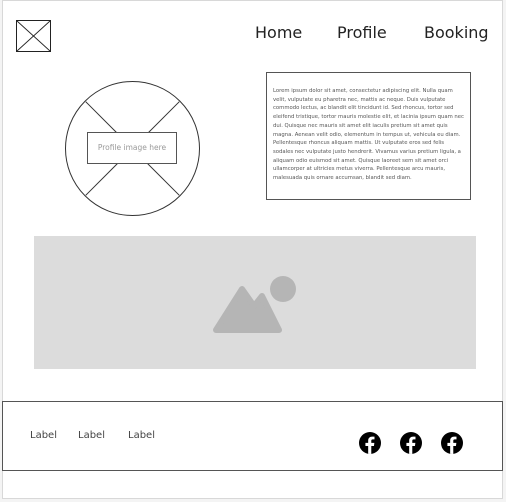  Describe the element at coordinates (252, 436) in the screenshot. I see `footer: Label Label Label` at that location.